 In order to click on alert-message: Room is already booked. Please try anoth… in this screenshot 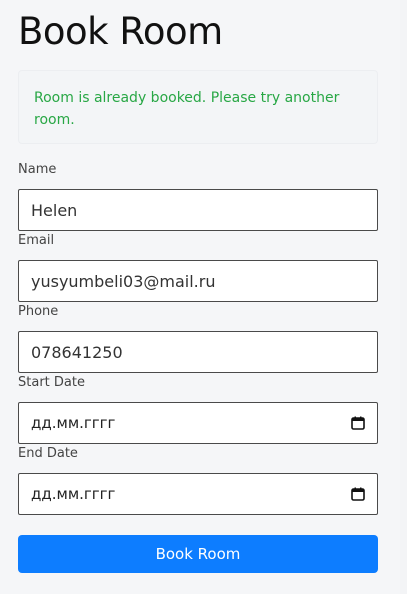, I will do `click(187, 109)`.